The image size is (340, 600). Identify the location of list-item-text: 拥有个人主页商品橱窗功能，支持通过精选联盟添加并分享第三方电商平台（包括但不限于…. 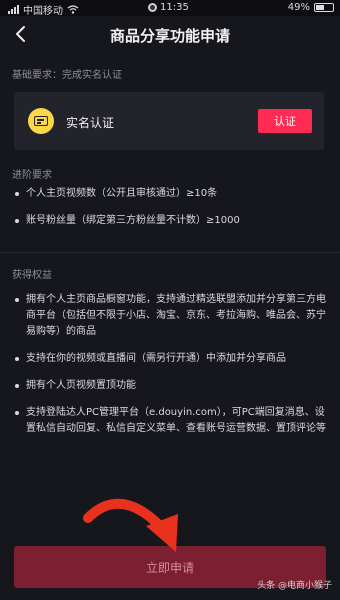
(176, 315).